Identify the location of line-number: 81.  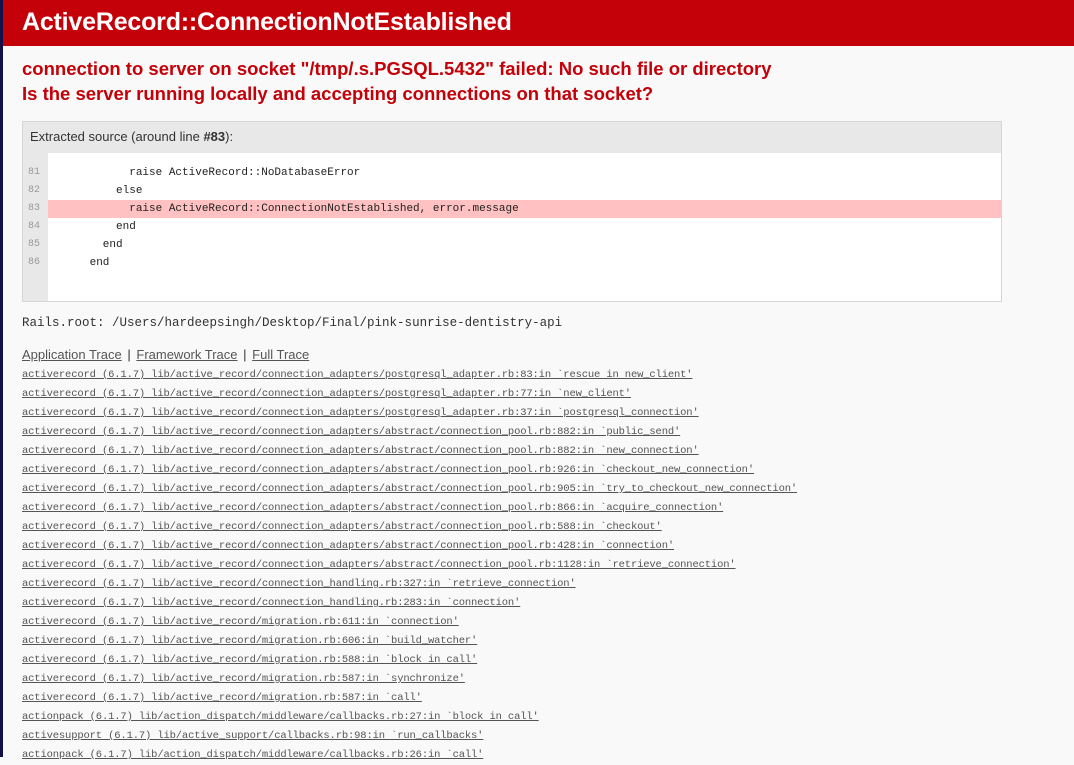
(34, 172).